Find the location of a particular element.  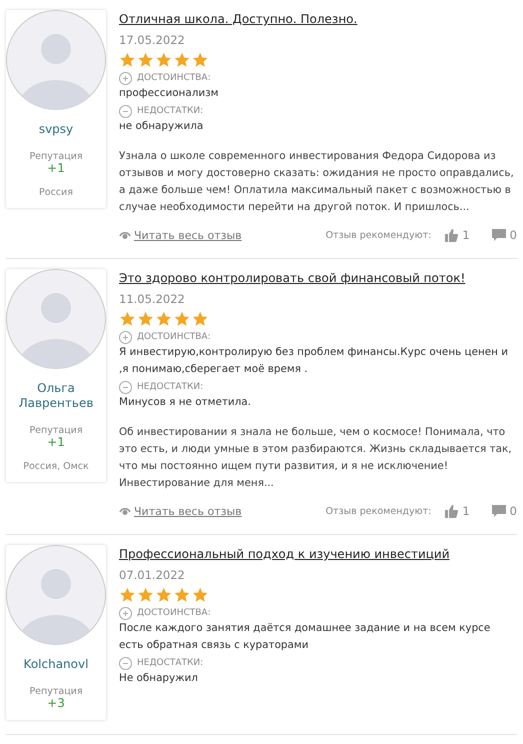

author-name: svpsy is located at coordinates (56, 129).